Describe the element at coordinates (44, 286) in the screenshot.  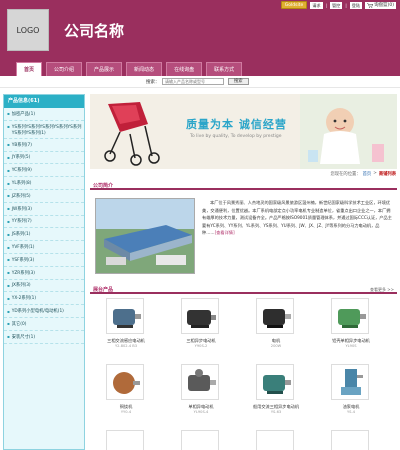
I see `sidebar-item: ▪ JX系列(3)` at that location.